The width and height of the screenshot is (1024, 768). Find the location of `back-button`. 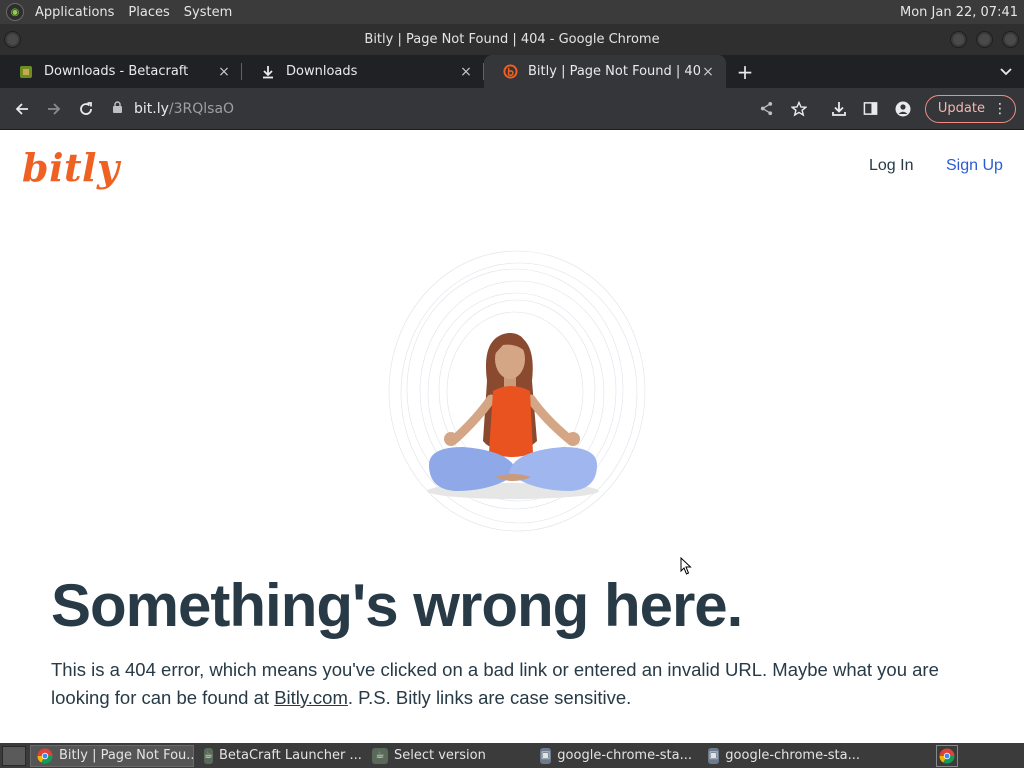

back-button is located at coordinates (22, 109).